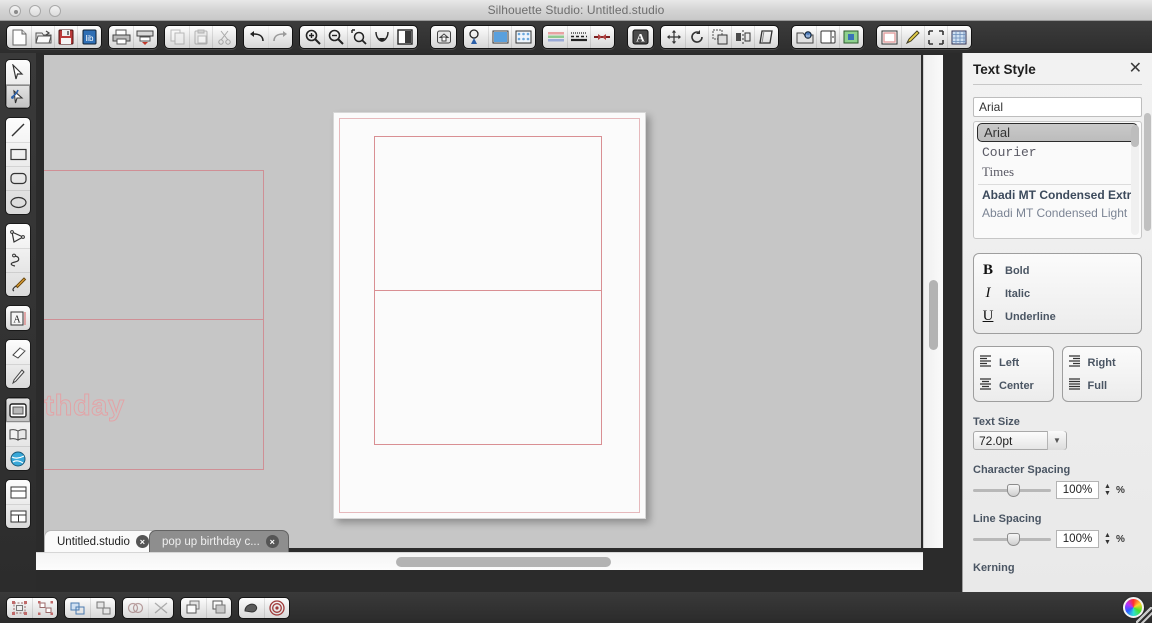 This screenshot has width=1152, height=623. What do you see at coordinates (1135, 69) in the screenshot?
I see `close-icon: ✕` at bounding box center [1135, 69].